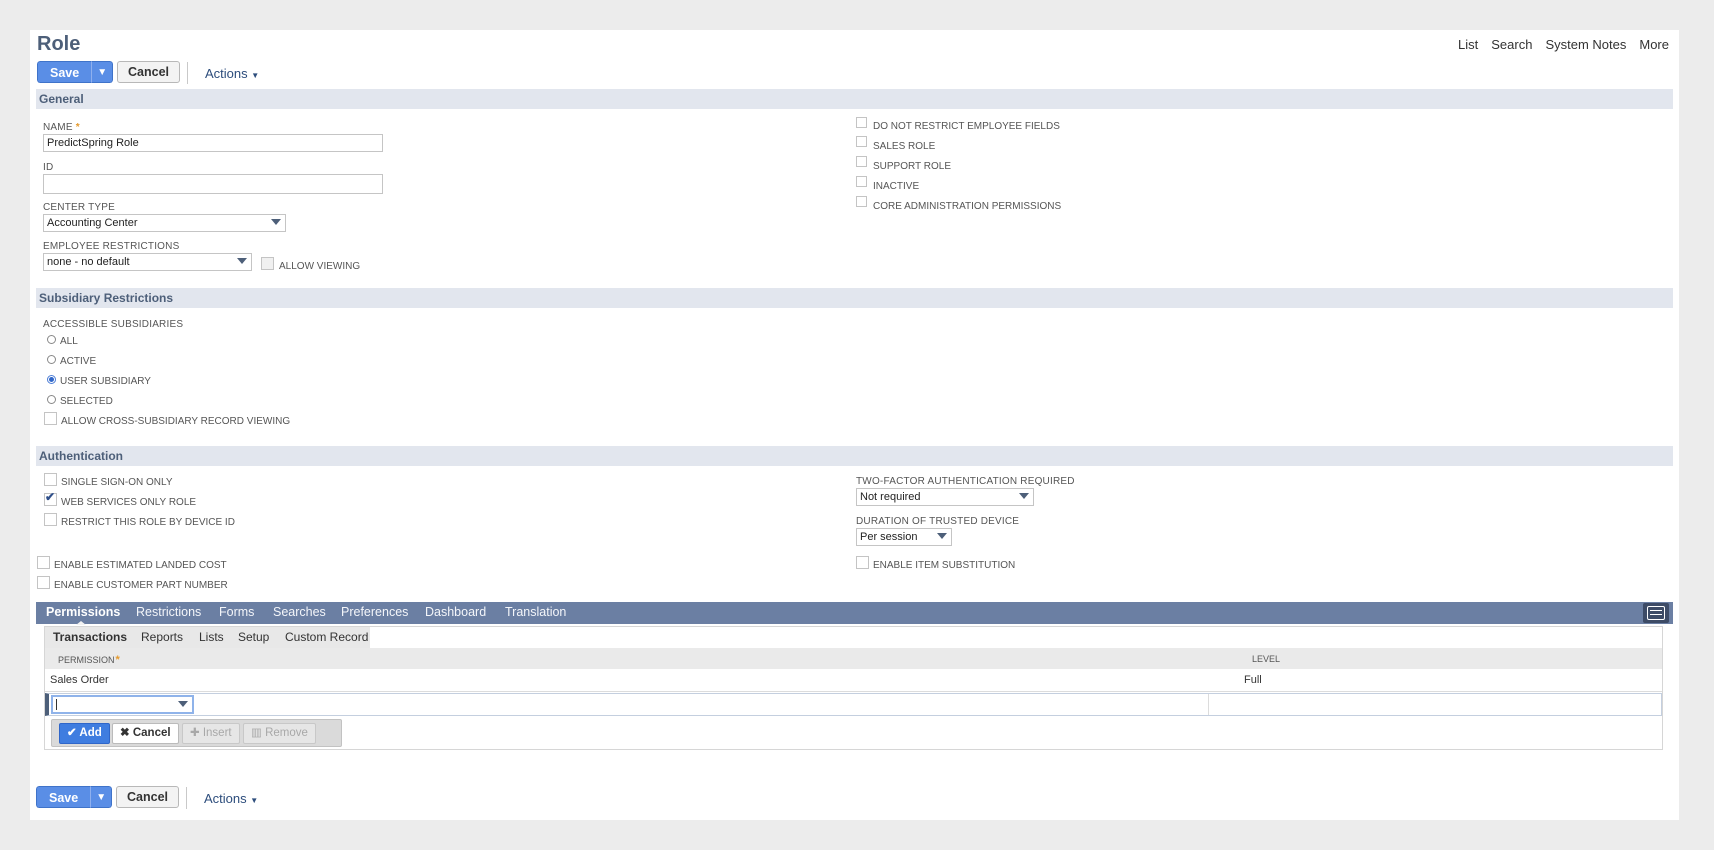  Describe the element at coordinates (102, 72) in the screenshot. I see `save-menu-arrow-icon: ▼` at that location.